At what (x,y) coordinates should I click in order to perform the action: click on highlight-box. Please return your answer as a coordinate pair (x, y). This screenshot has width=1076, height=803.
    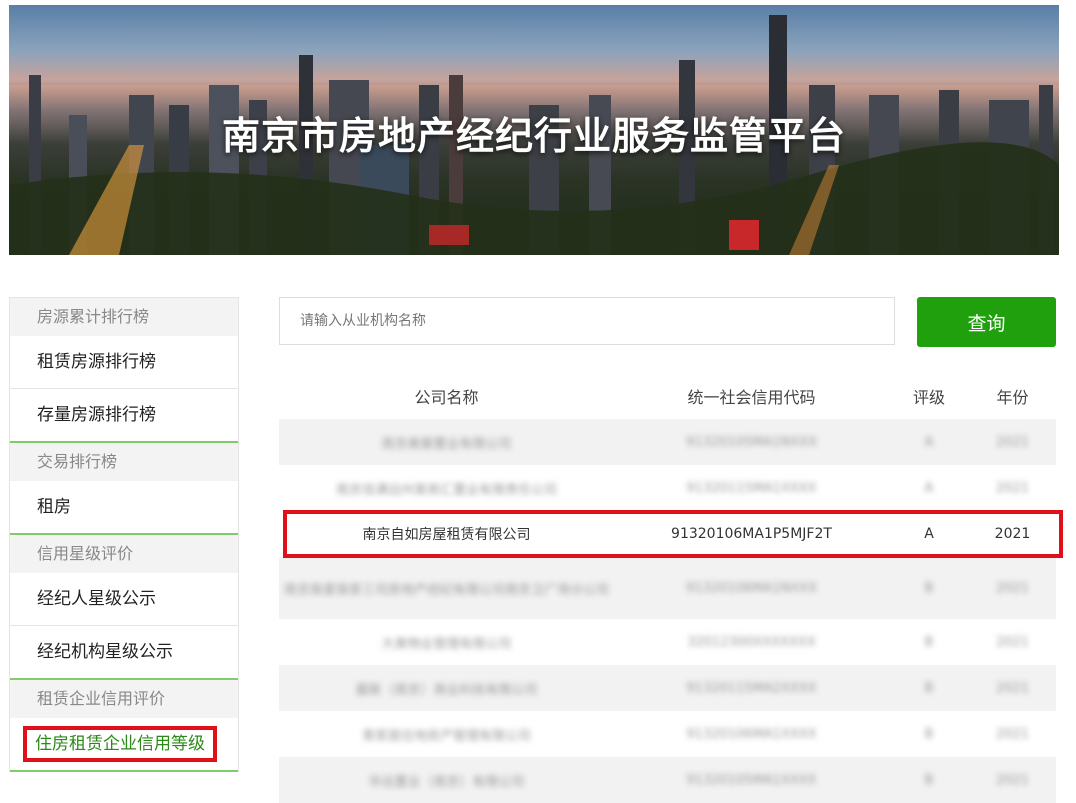
    Looking at the image, I should click on (673, 534).